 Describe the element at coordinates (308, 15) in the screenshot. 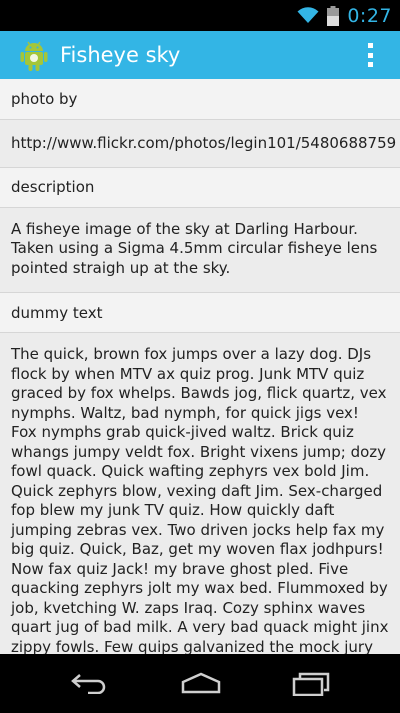

I see `wifi-icon` at that location.